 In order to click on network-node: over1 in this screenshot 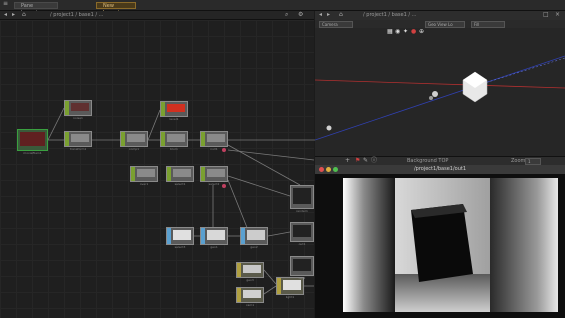, I will do `click(144, 176)`.